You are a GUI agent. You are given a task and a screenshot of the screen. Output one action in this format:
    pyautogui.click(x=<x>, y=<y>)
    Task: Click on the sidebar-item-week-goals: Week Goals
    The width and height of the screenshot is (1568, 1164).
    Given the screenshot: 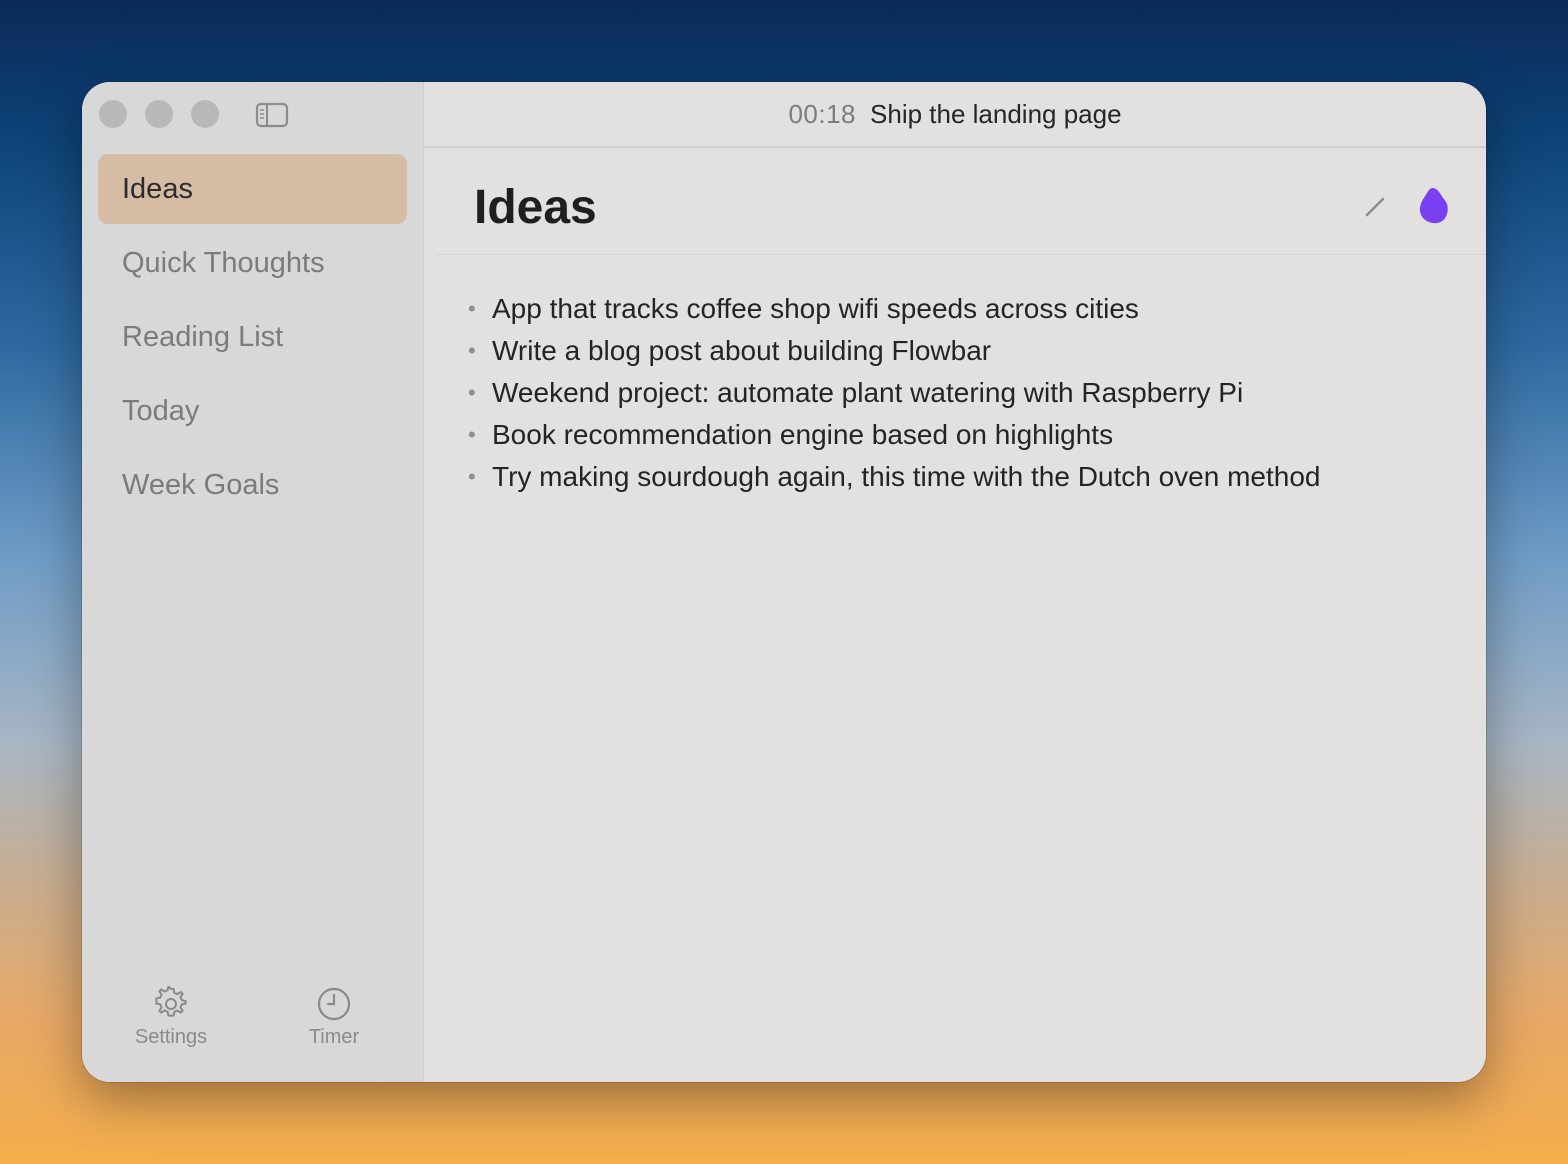 What is the action you would take?
    pyautogui.click(x=252, y=485)
    